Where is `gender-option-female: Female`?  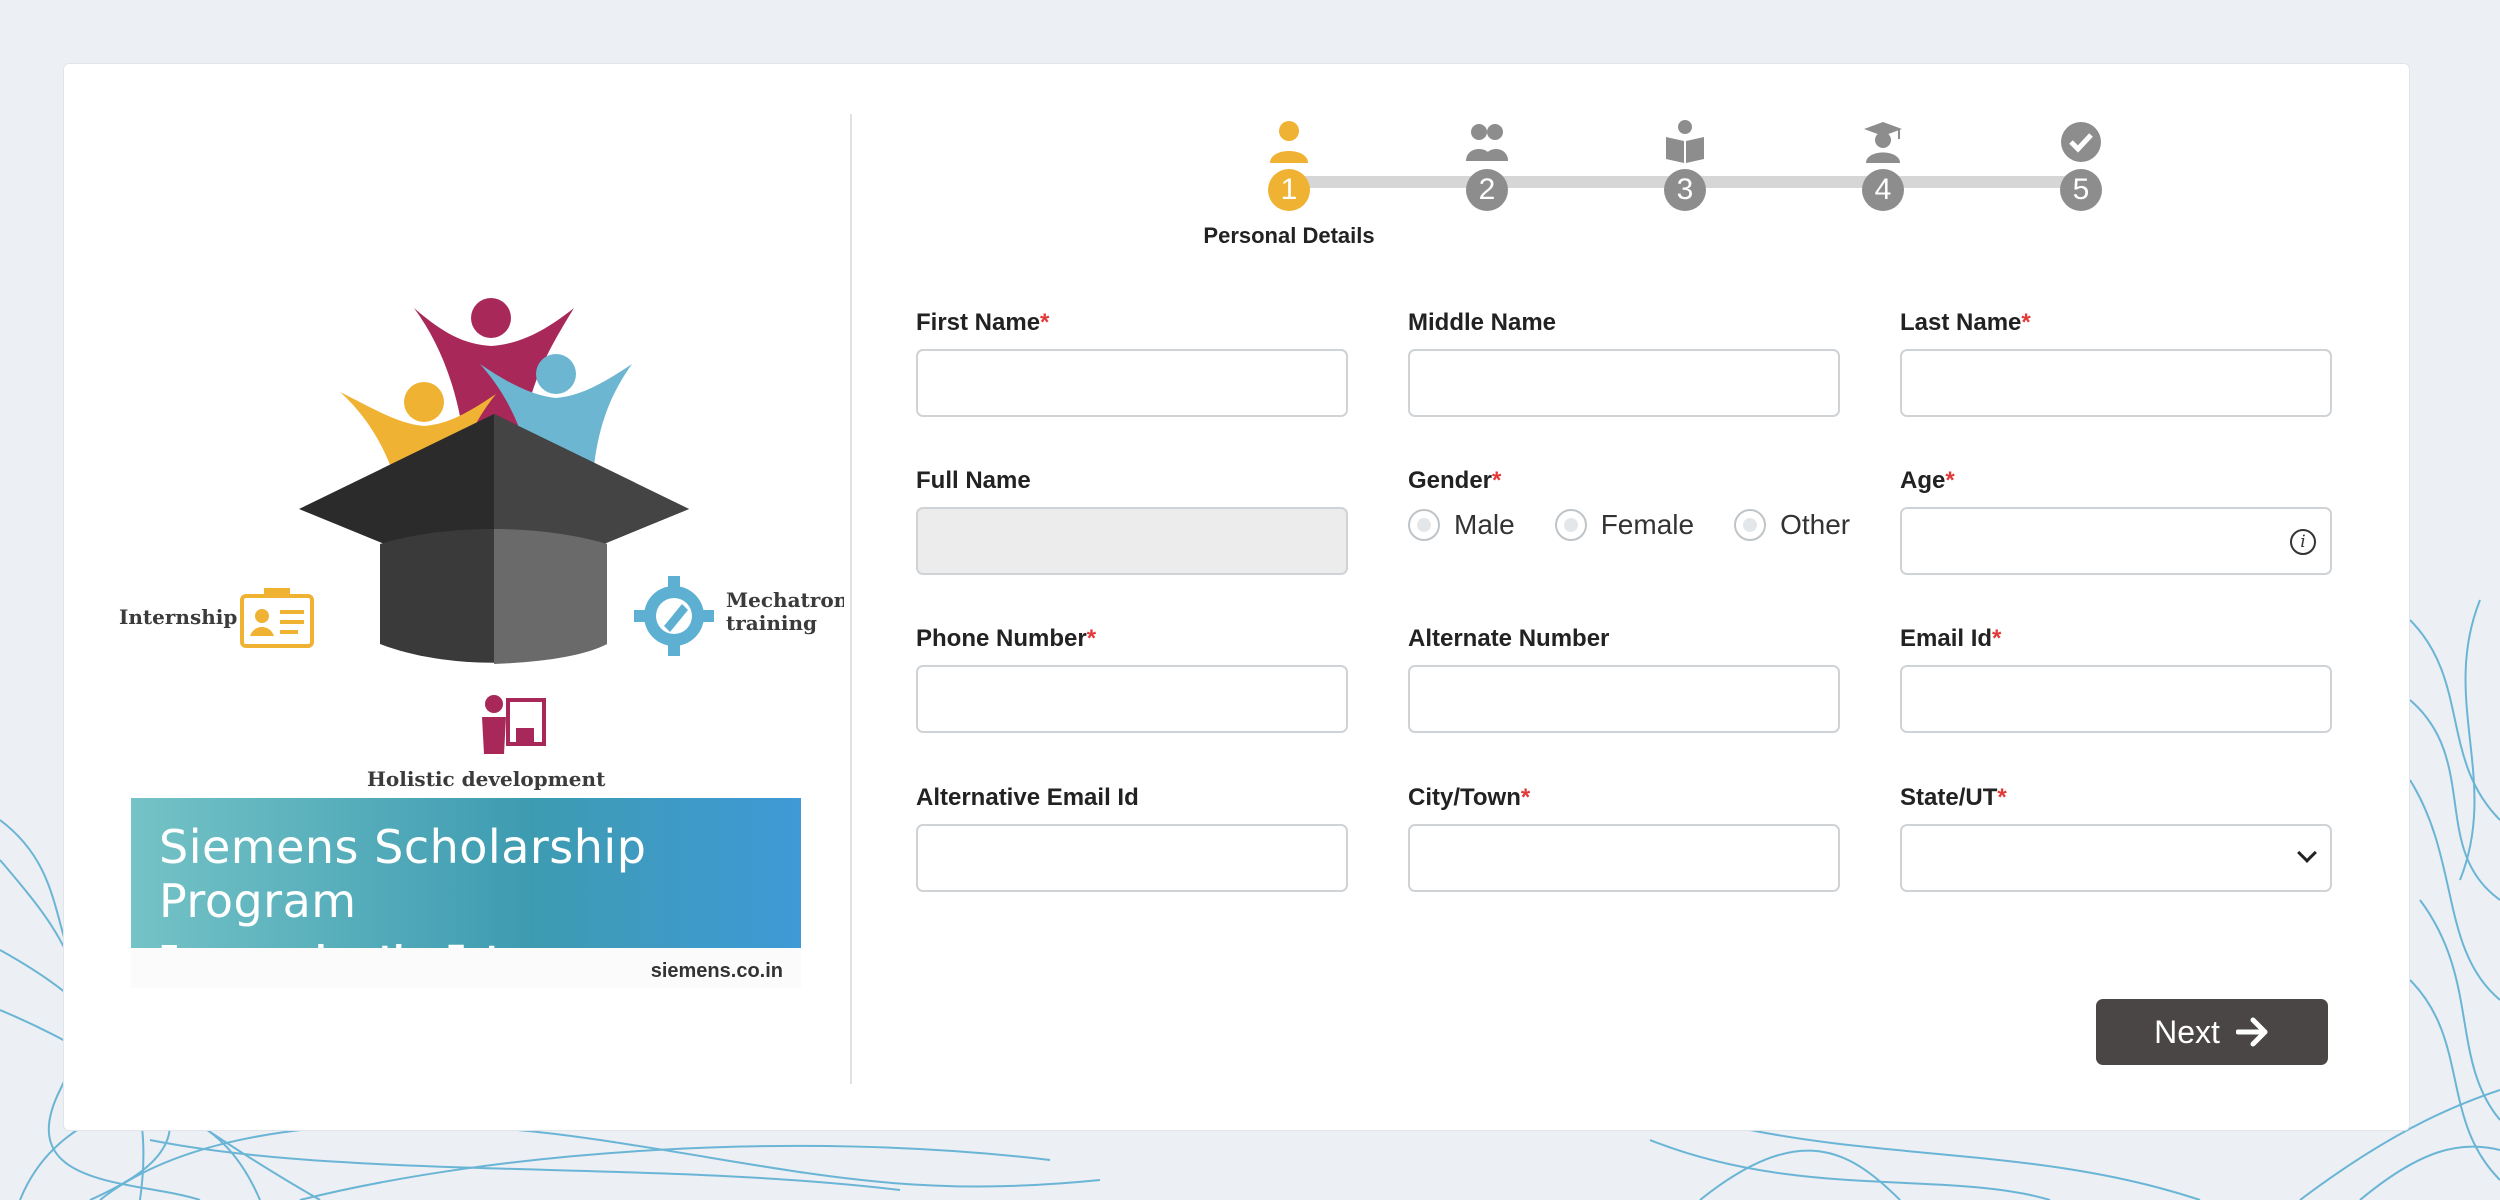 gender-option-female: Female is located at coordinates (1624, 525).